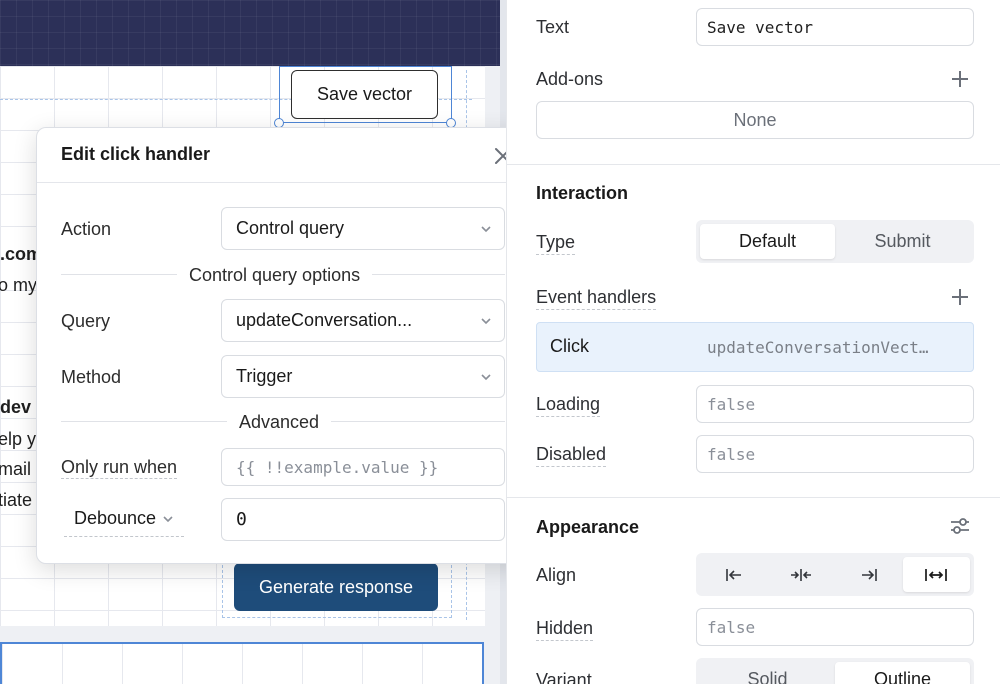  I want to click on addons-empty-box: None, so click(755, 120).